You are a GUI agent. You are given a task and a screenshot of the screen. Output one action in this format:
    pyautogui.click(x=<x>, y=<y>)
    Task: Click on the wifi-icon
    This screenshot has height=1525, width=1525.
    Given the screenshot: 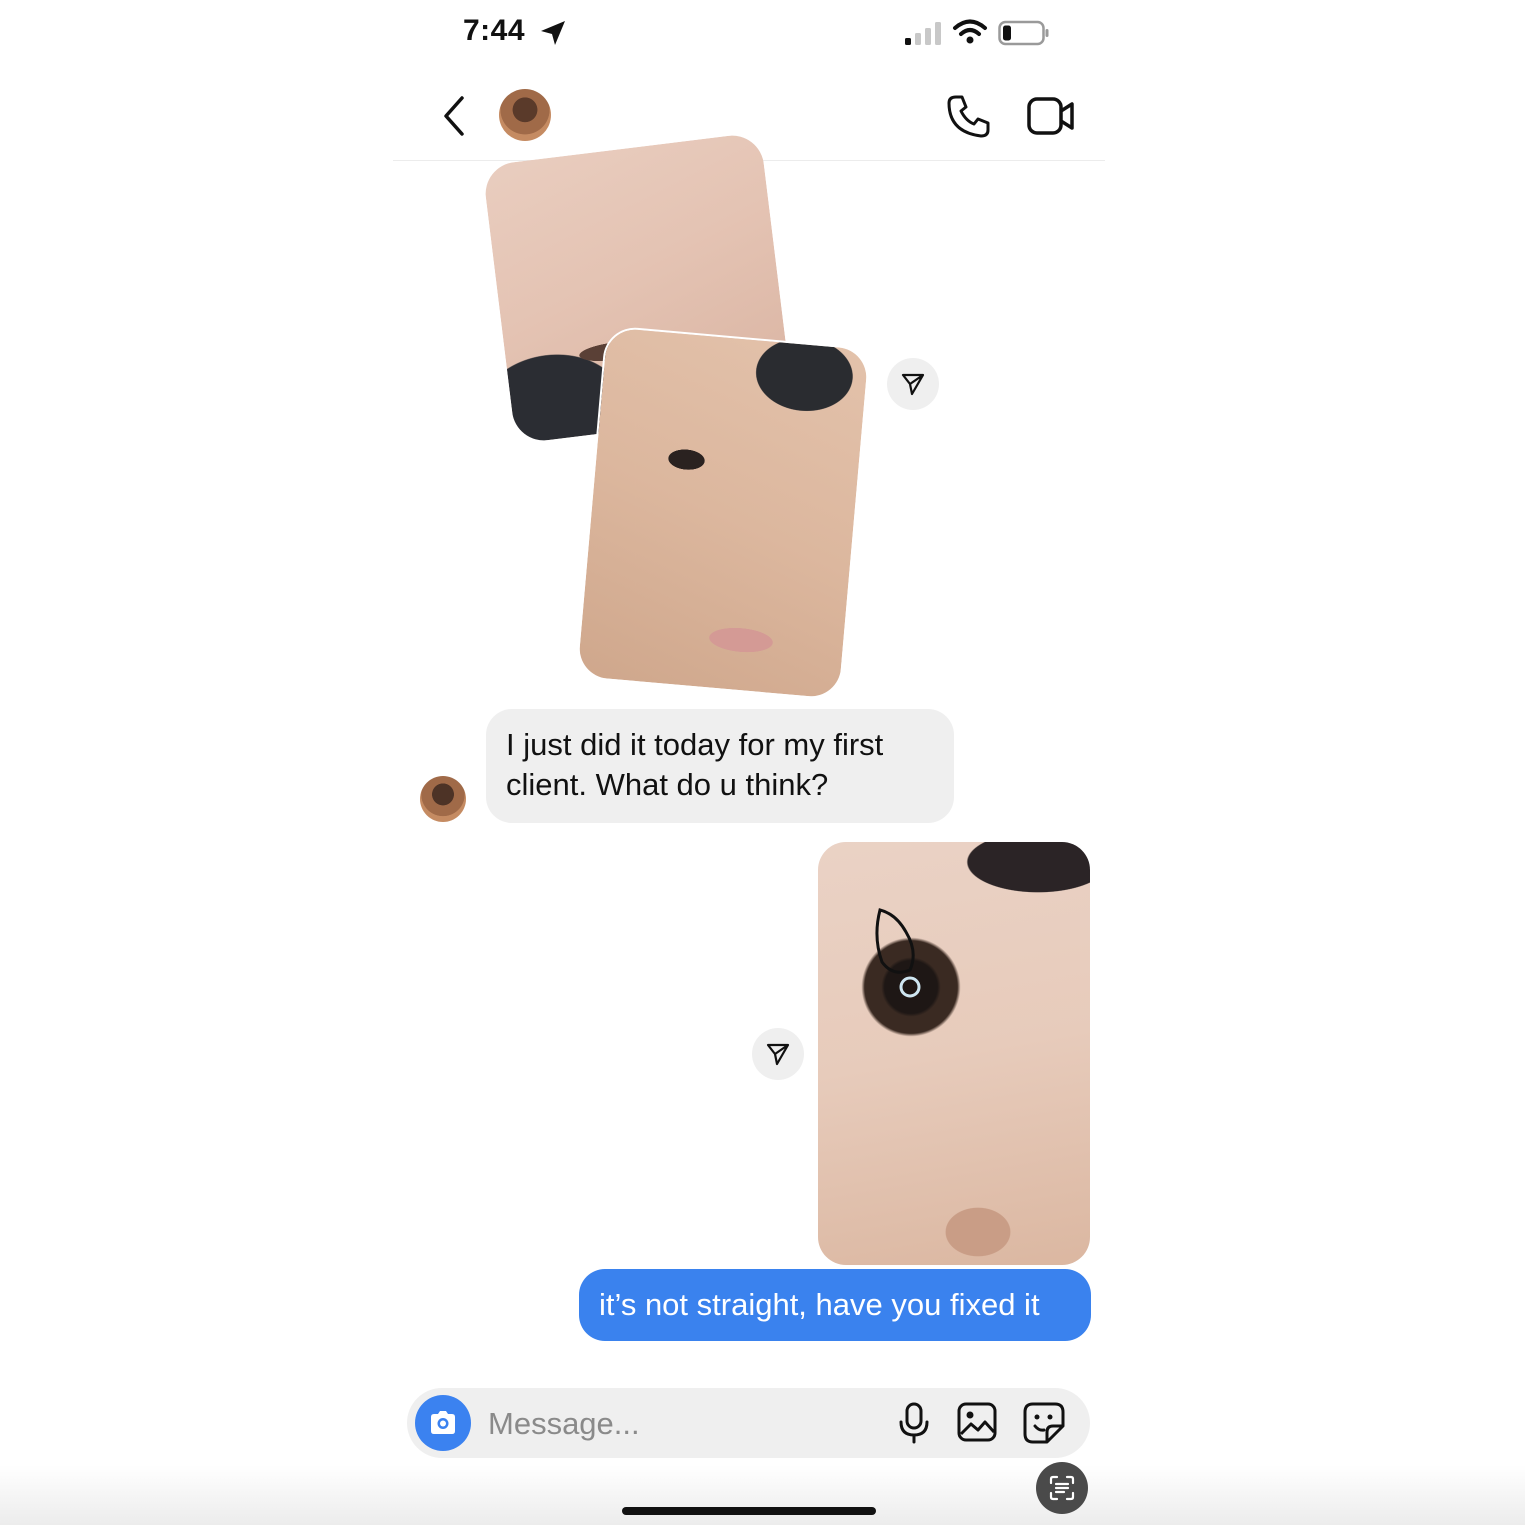 What is the action you would take?
    pyautogui.click(x=970, y=31)
    